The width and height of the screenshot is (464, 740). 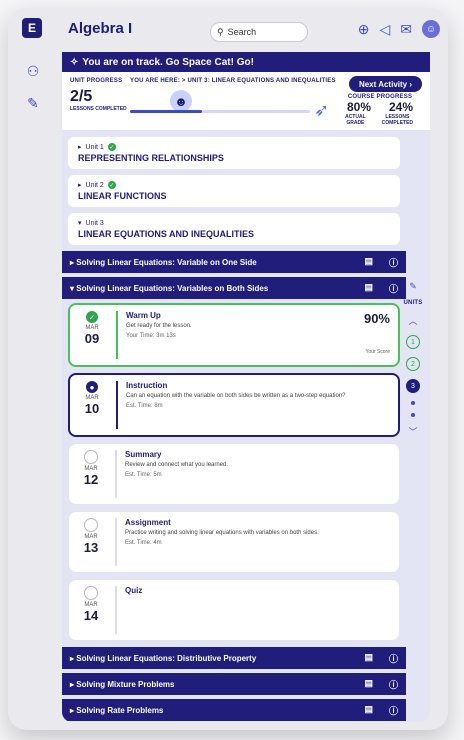 I want to click on actual-grade-value: 80%, so click(x=359, y=107).